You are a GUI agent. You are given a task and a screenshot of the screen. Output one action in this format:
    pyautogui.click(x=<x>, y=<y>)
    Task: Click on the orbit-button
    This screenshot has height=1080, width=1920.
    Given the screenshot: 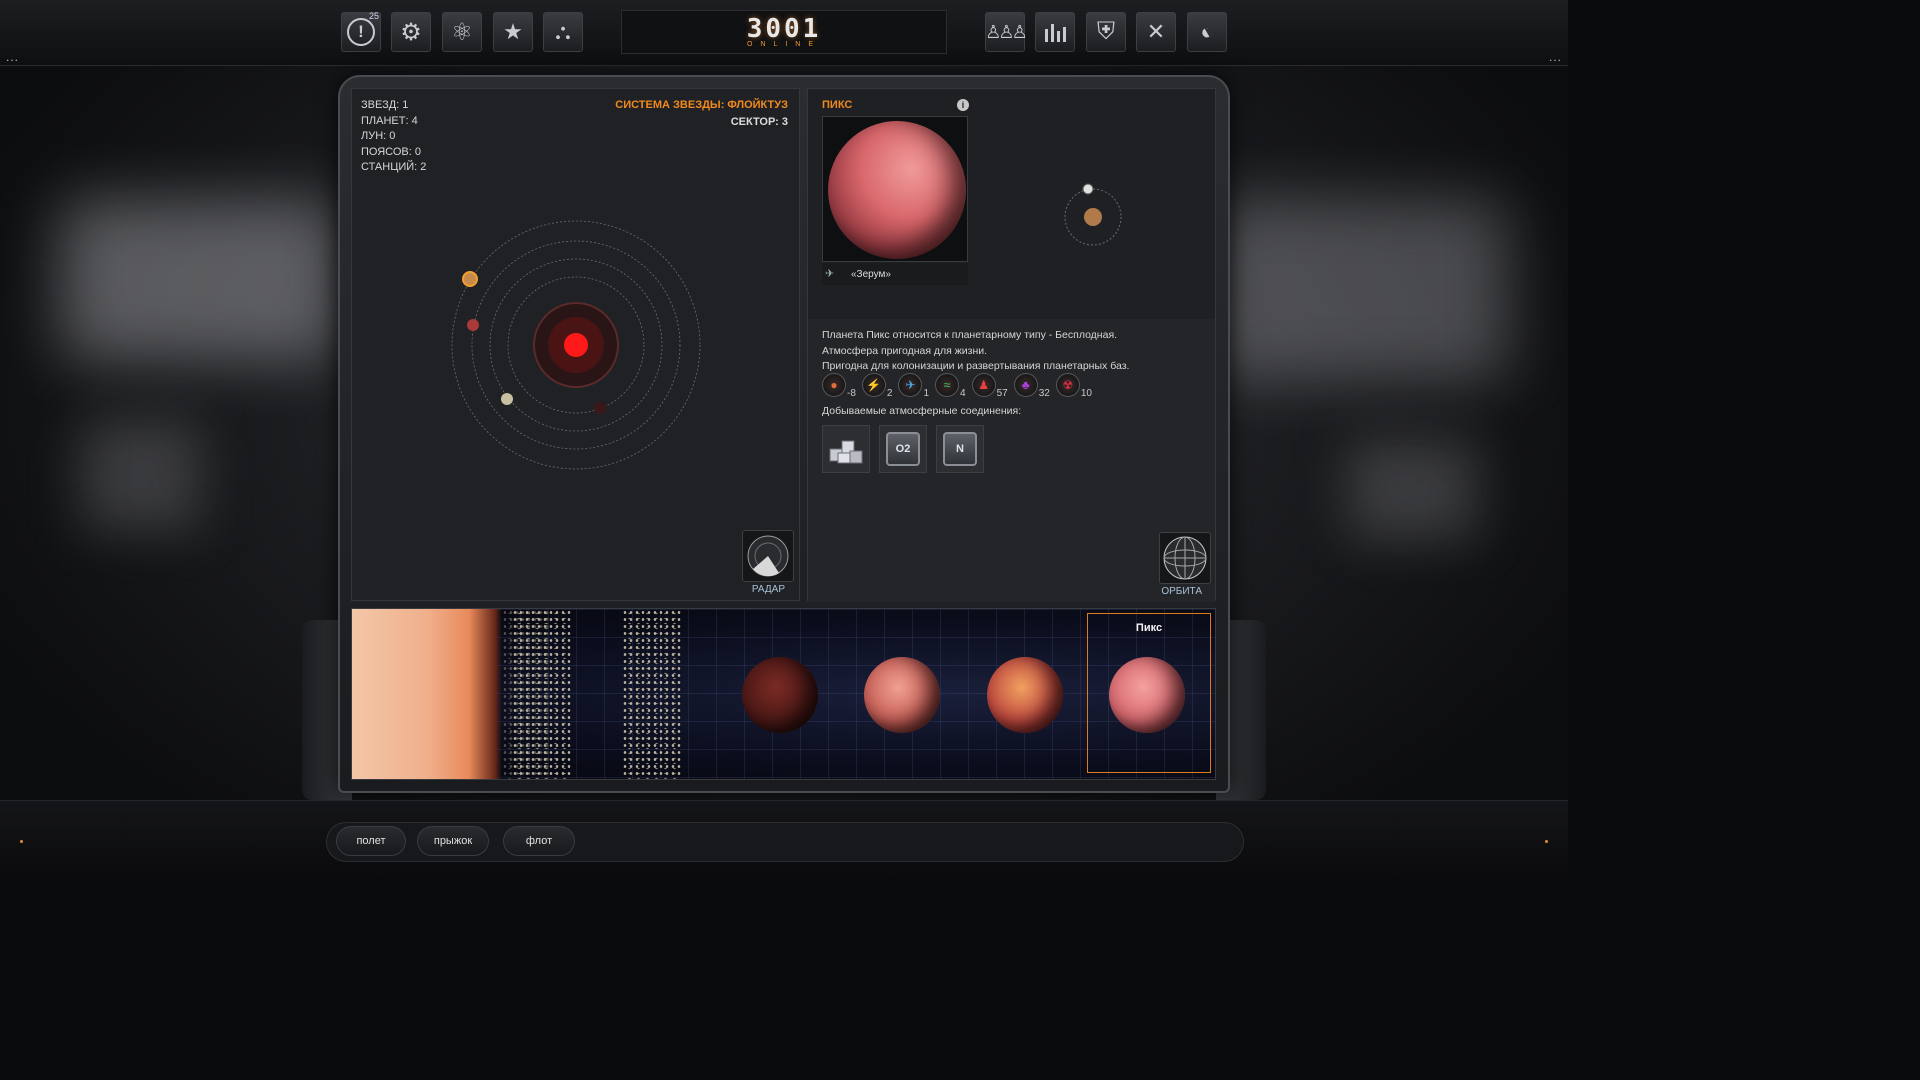 What is the action you would take?
    pyautogui.click(x=1185, y=558)
    